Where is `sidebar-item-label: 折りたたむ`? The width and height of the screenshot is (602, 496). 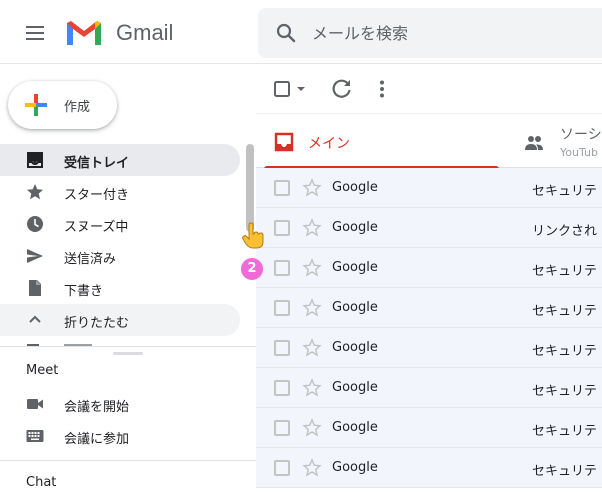 sidebar-item-label: 折りたたむ is located at coordinates (97, 323).